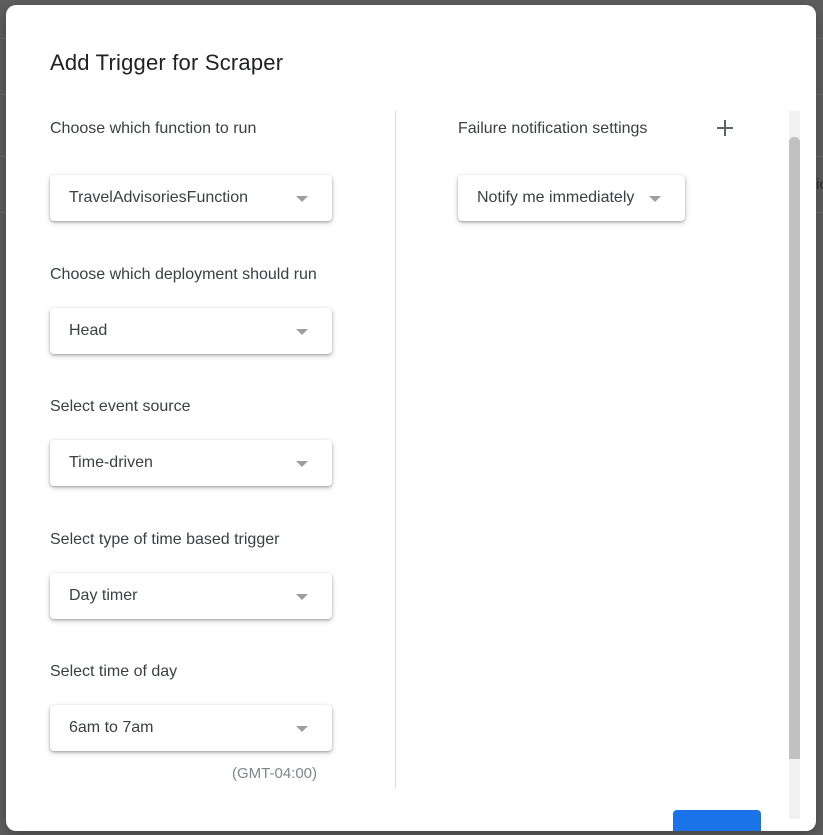 The image size is (823, 835). Describe the element at coordinates (794, 448) in the screenshot. I see `scrollbar-thumb` at that location.